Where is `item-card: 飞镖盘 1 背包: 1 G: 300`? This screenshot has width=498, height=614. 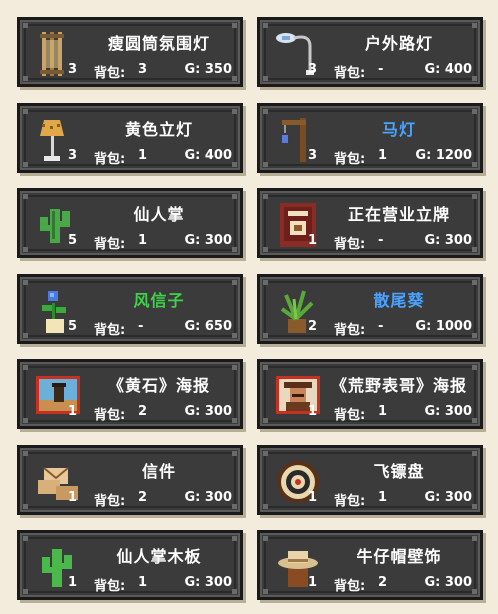 item-card: 飞镖盘 1 背包: 1 G: 300 is located at coordinates (370, 480).